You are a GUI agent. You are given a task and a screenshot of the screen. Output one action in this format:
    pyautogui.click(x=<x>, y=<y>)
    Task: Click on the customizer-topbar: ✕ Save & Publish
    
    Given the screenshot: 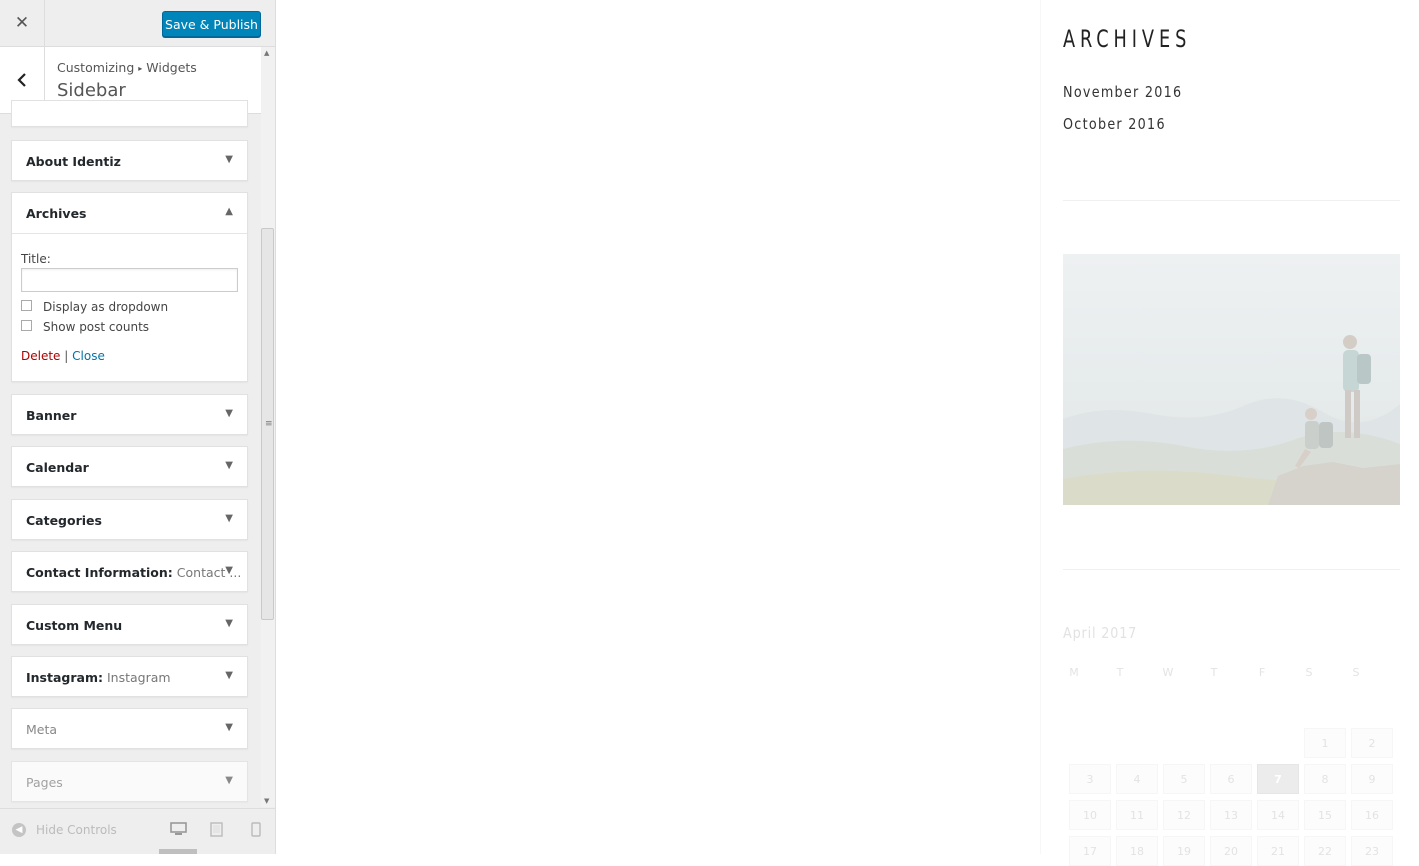 What is the action you would take?
    pyautogui.click(x=137, y=23)
    